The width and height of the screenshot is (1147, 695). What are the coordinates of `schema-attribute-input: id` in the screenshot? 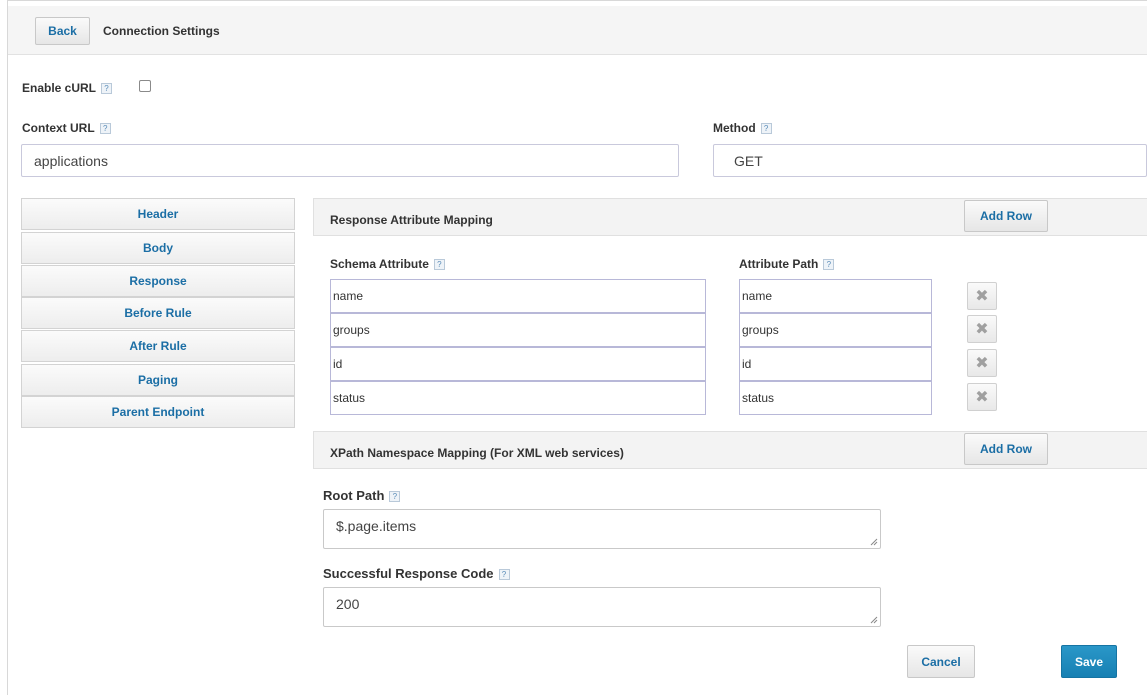 It's located at (518, 364).